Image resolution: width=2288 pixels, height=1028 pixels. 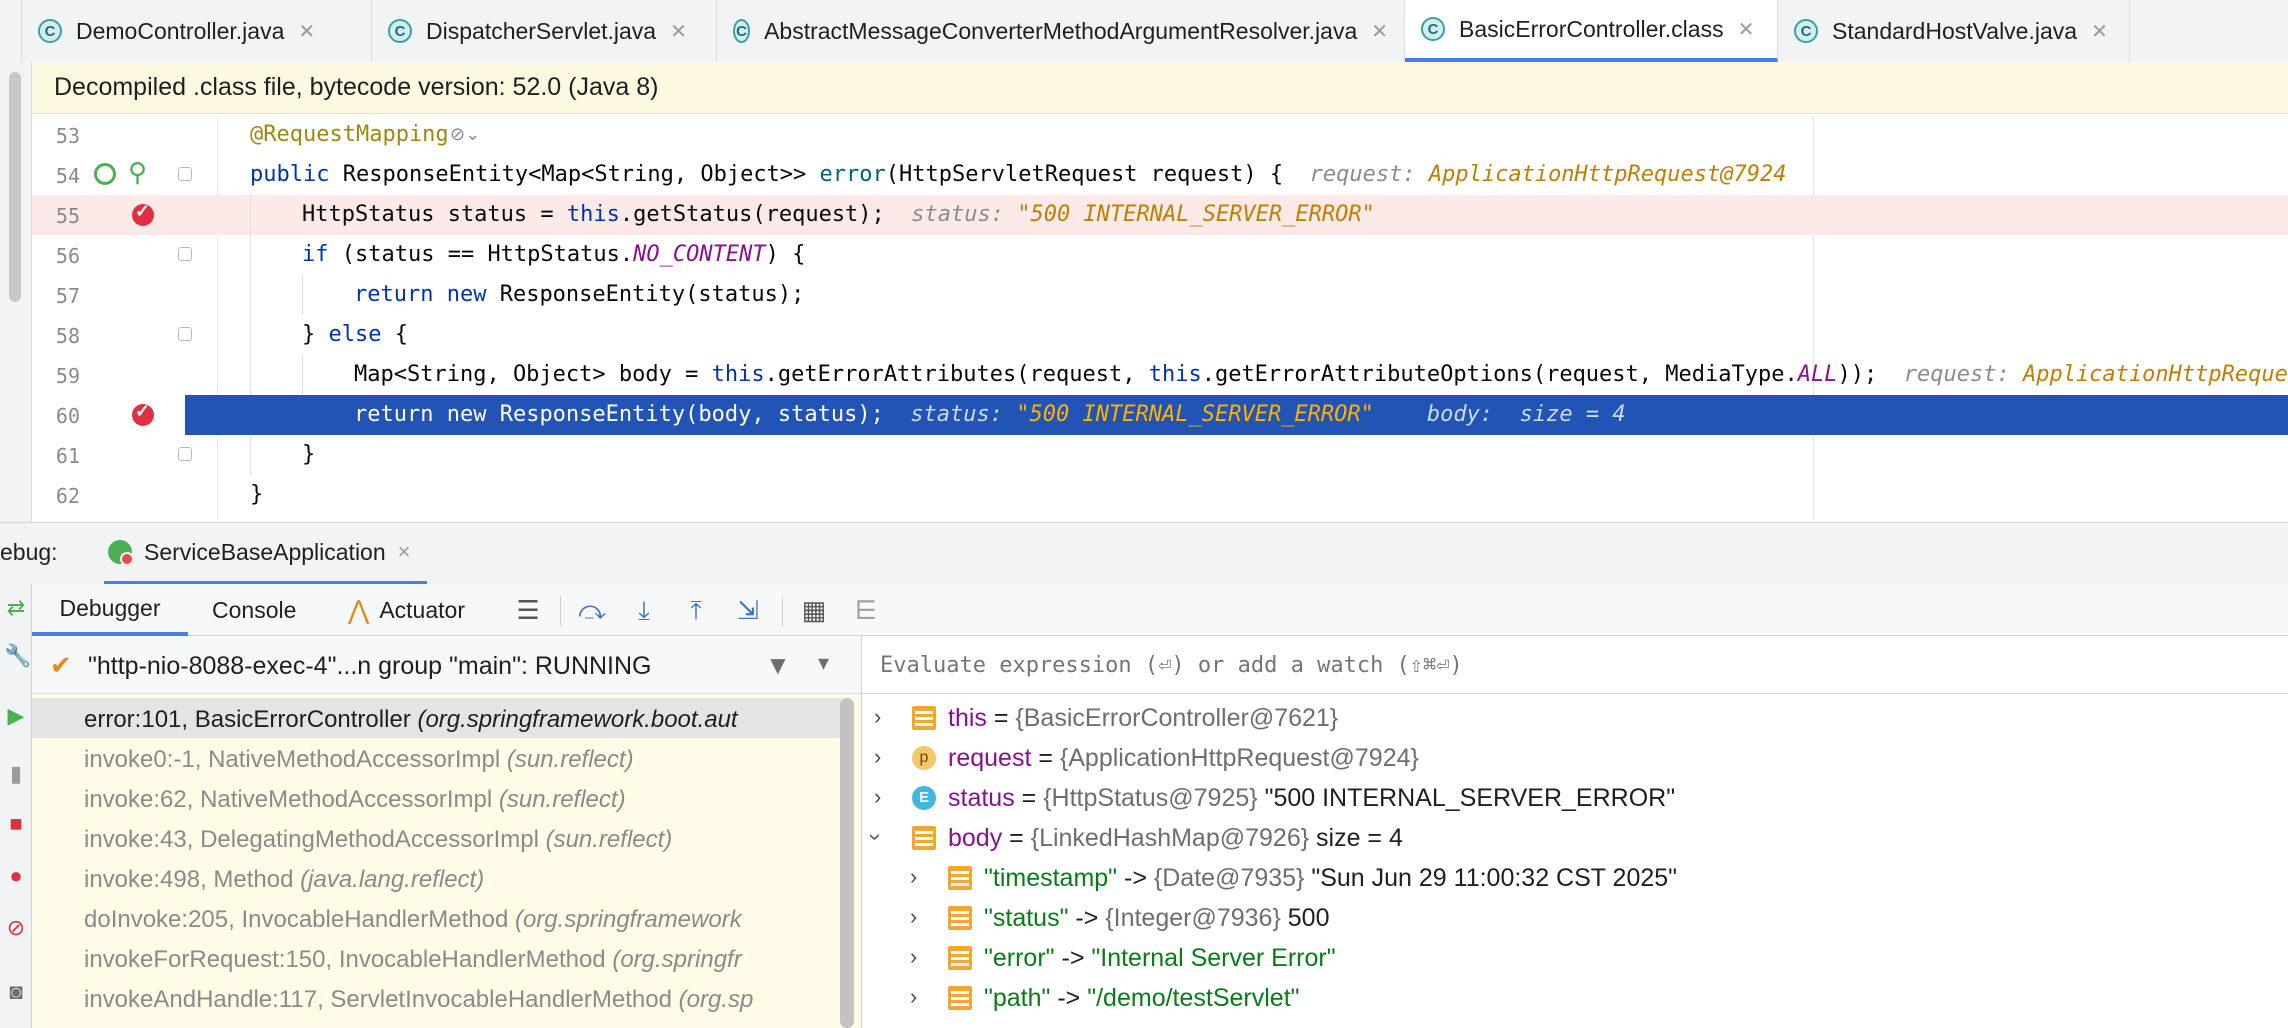 What do you see at coordinates (16, 824) in the screenshot?
I see `stop-icon: ■` at bounding box center [16, 824].